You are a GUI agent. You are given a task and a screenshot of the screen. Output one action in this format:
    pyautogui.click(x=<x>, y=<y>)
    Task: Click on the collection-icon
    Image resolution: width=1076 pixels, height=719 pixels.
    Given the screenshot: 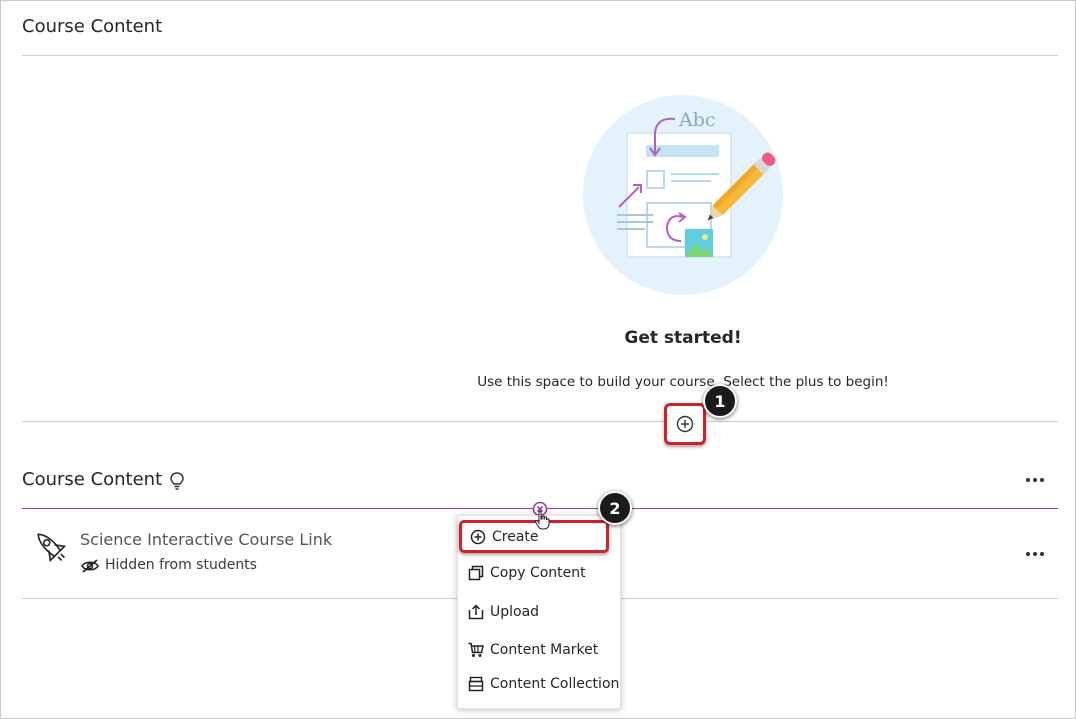 What is the action you would take?
    pyautogui.click(x=476, y=684)
    